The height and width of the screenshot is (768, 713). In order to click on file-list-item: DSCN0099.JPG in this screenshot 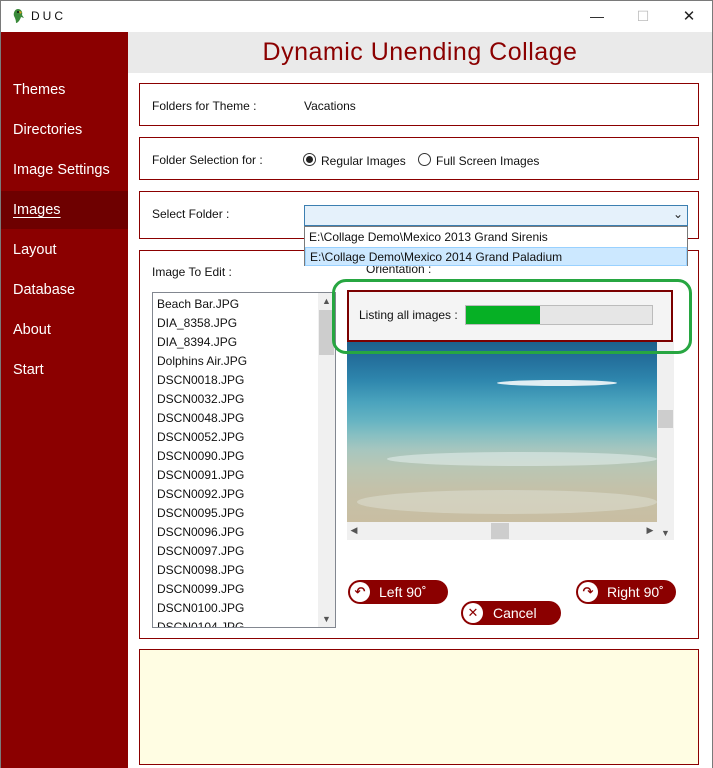, I will do `click(200, 589)`.